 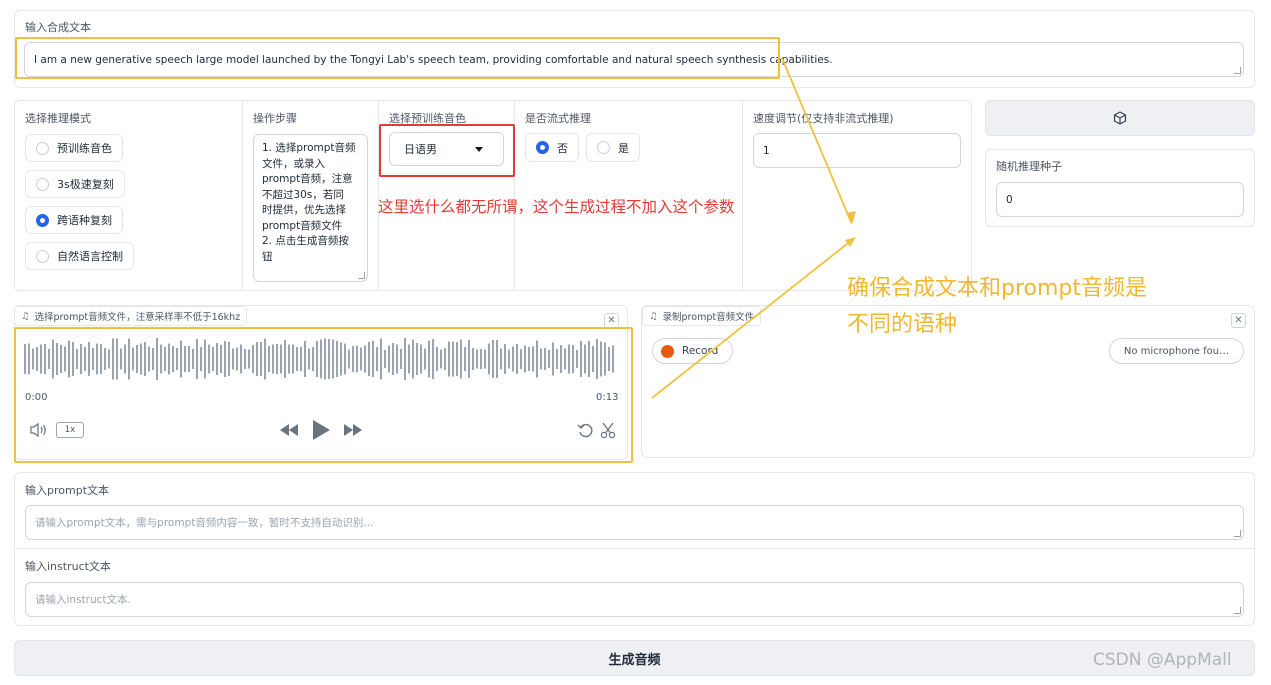 I want to click on record-button: Record, so click(x=692, y=351).